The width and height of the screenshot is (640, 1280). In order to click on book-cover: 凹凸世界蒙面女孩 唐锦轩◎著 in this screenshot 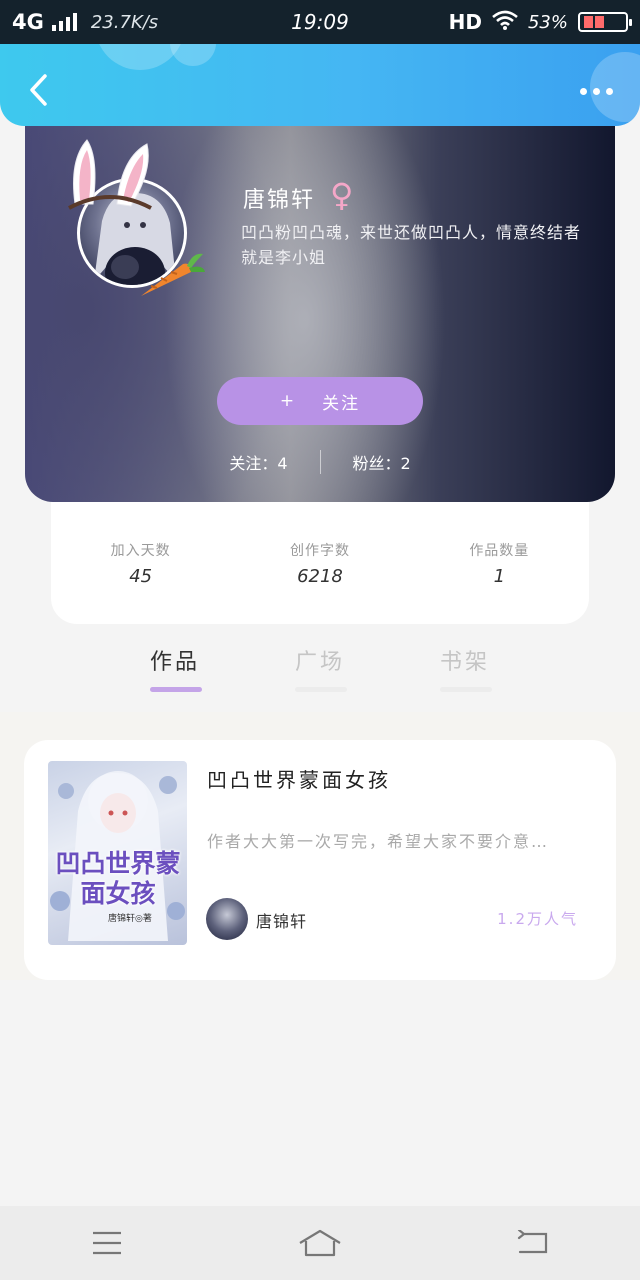, I will do `click(117, 853)`.